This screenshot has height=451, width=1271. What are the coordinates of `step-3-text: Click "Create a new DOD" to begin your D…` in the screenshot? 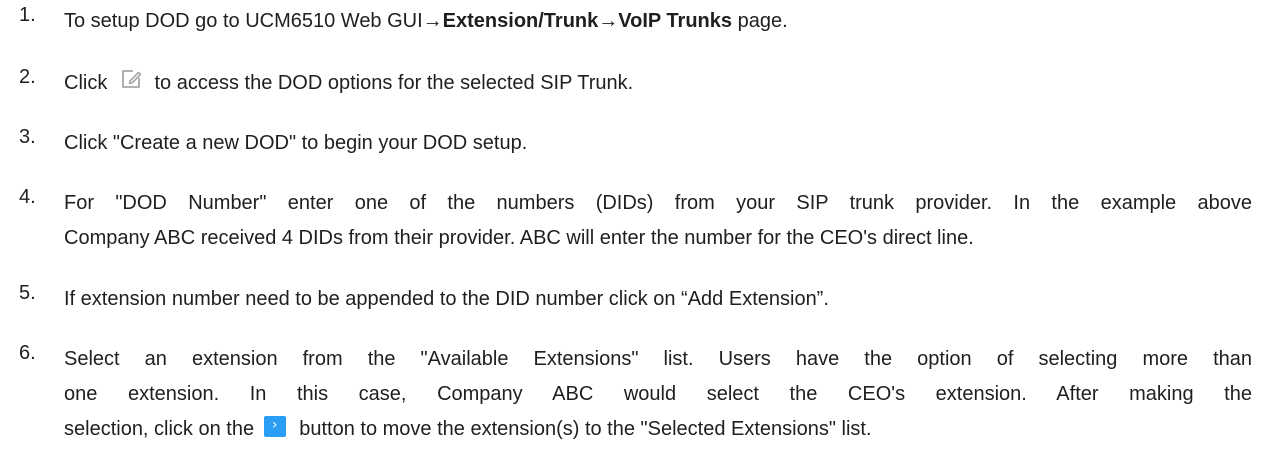 It's located at (296, 143).